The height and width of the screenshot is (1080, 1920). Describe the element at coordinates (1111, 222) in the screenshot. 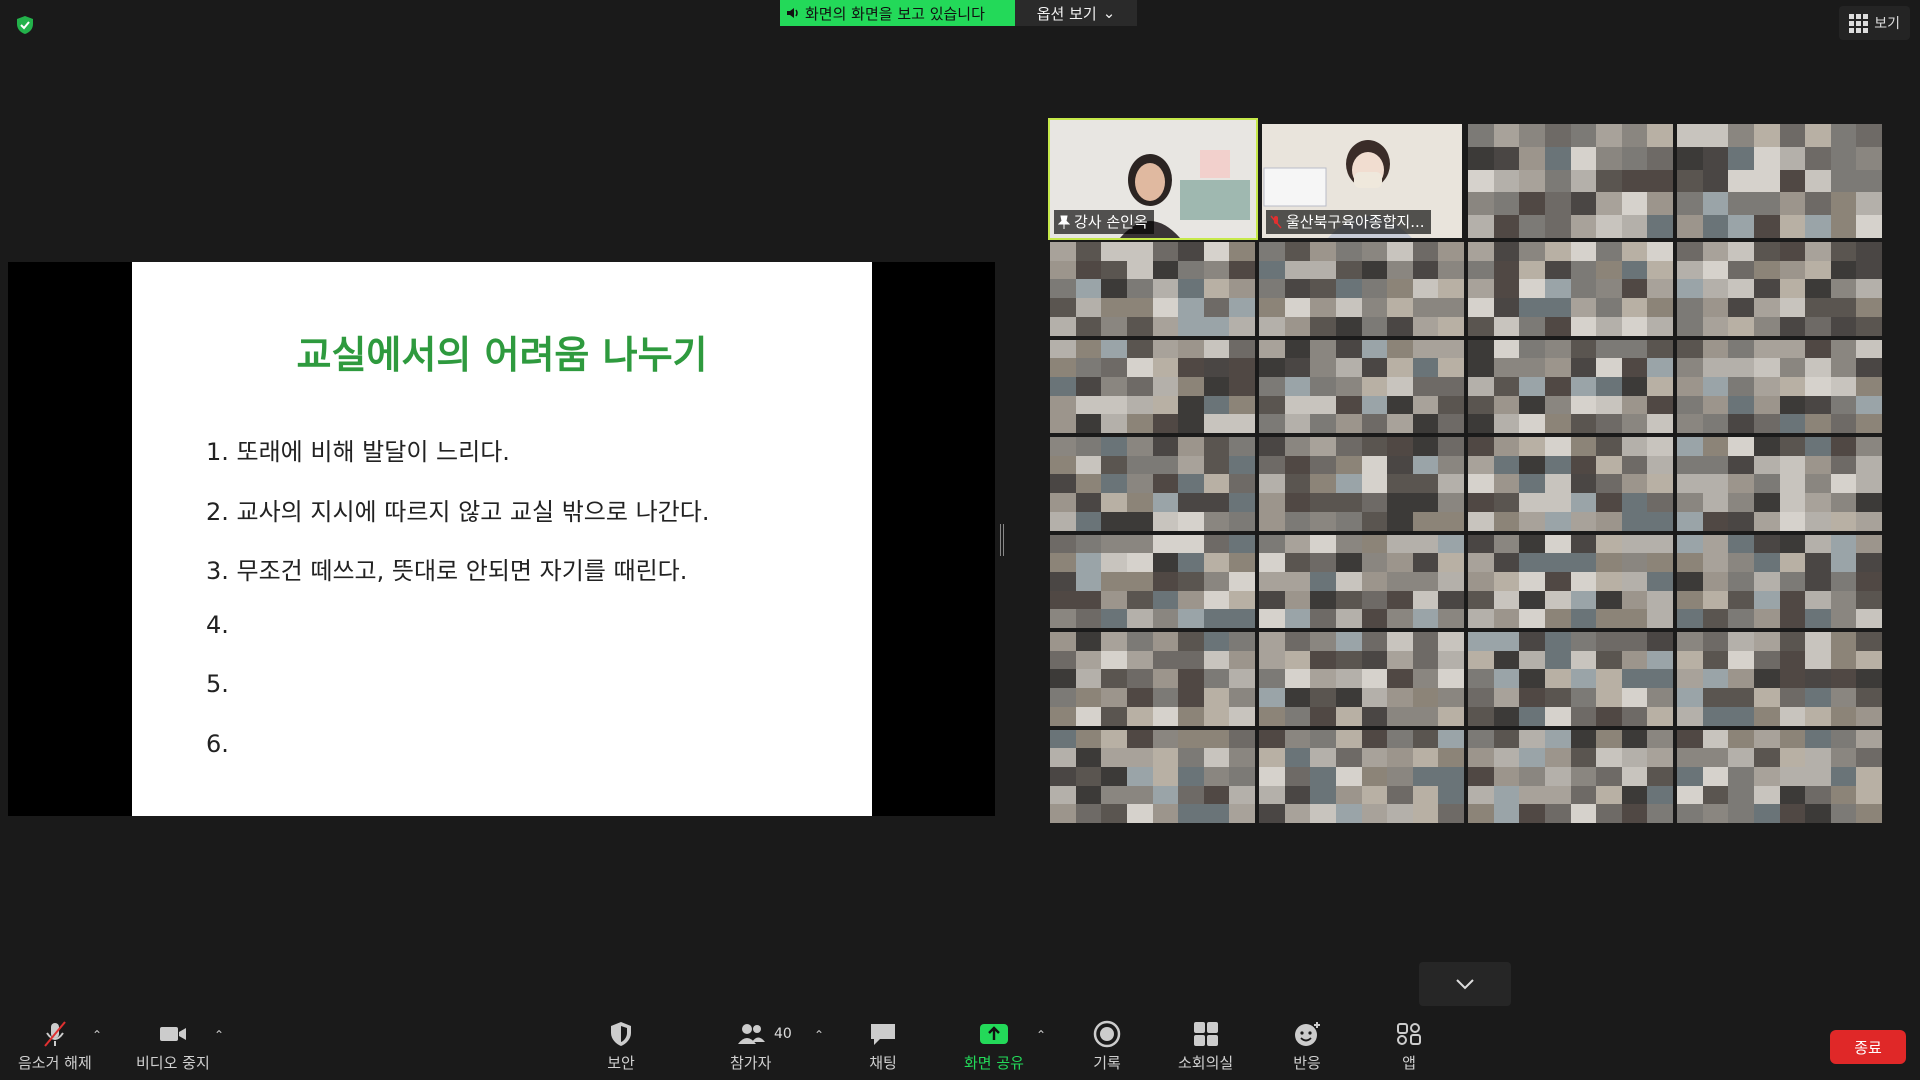

I see `participant-name: 강사 손인옥` at that location.